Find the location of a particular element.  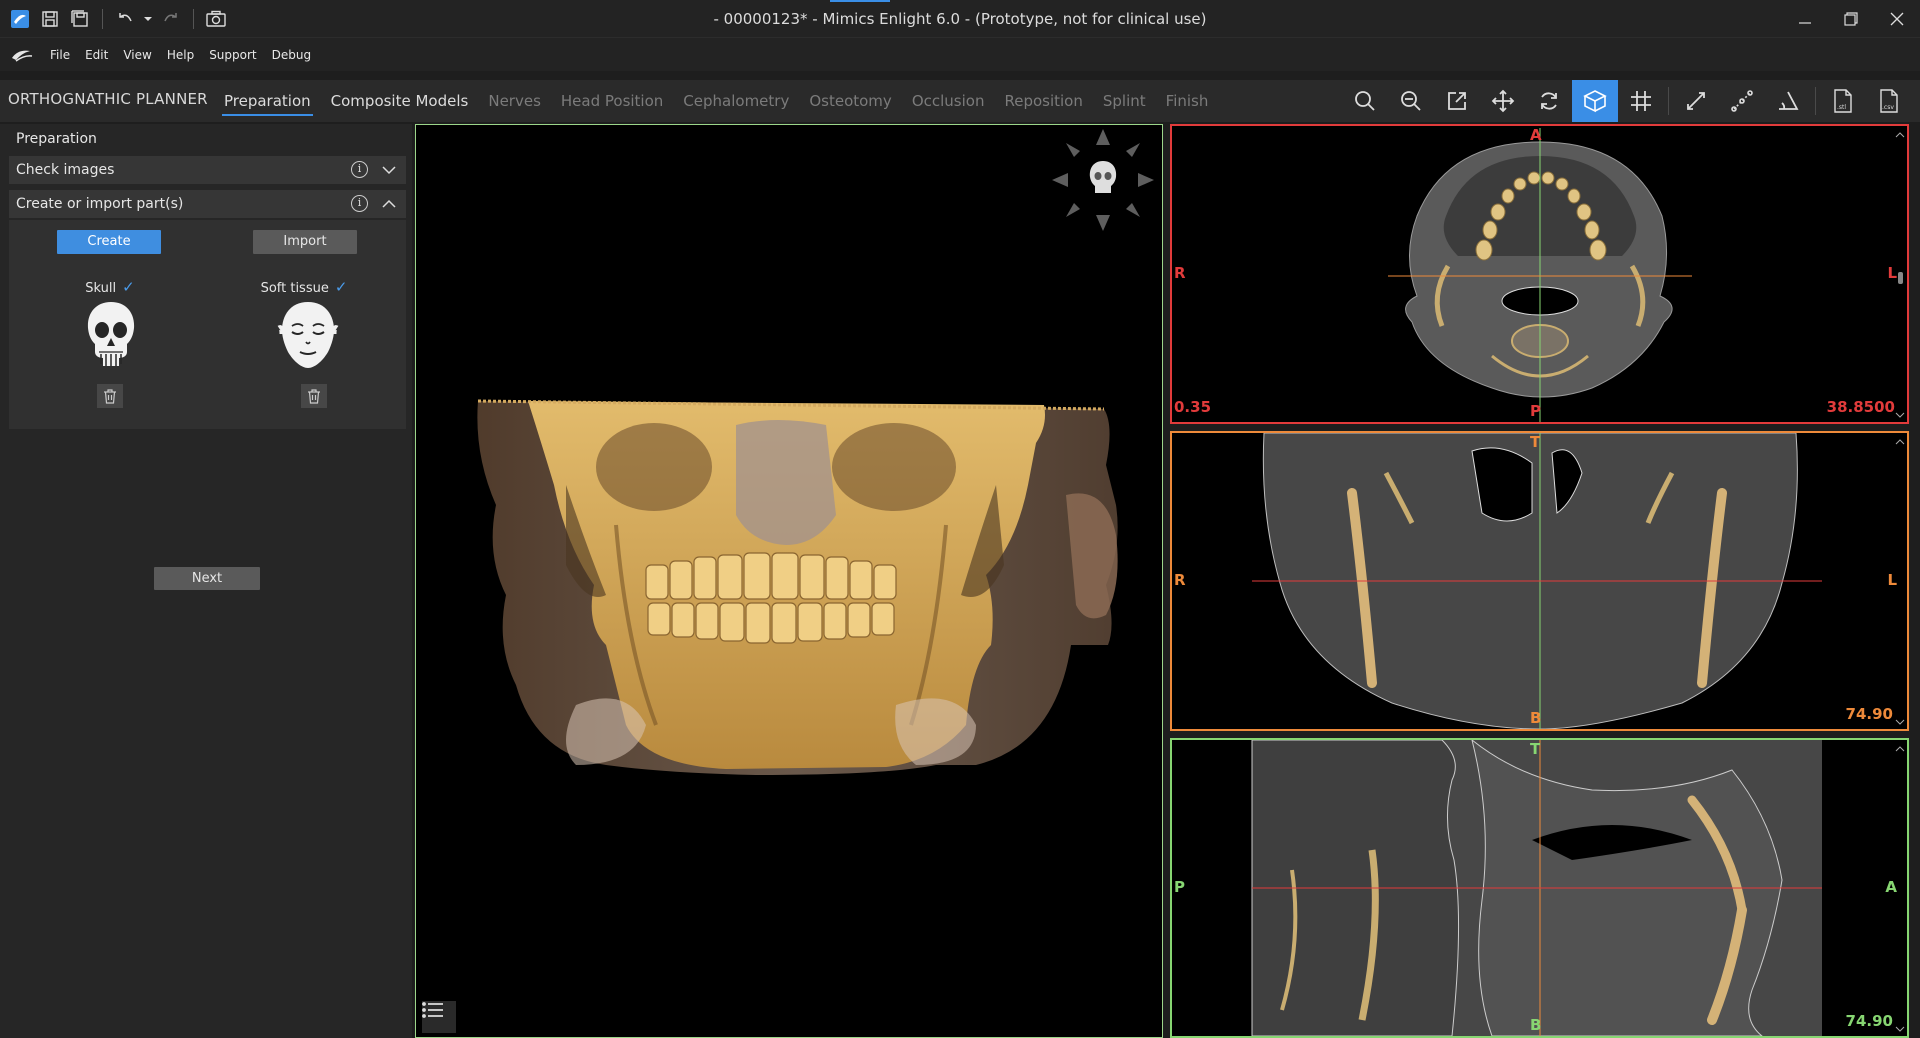

face-icon is located at coordinates (308, 337).